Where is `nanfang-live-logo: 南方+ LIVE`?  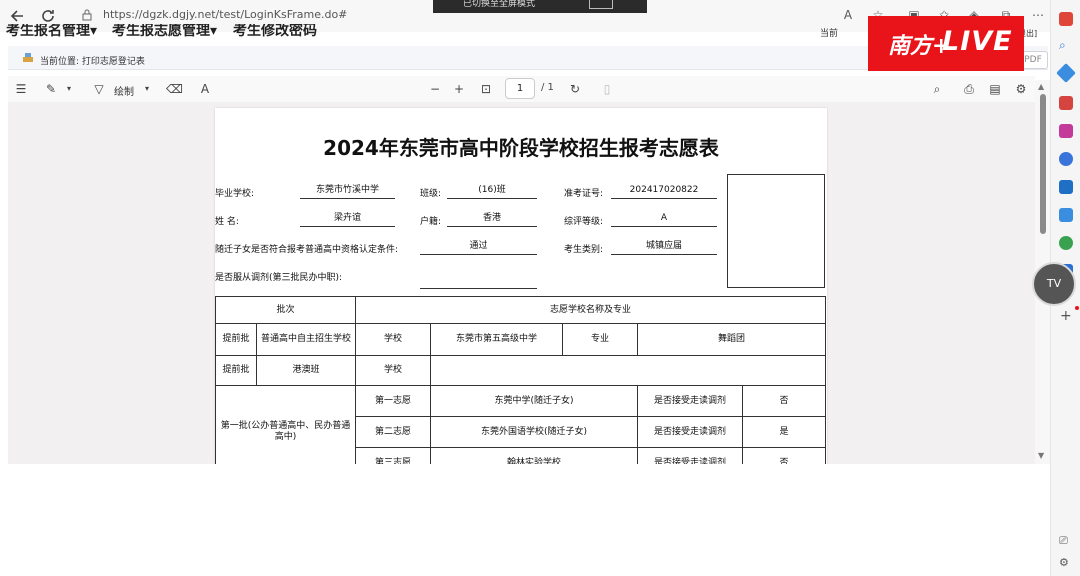
nanfang-live-logo: 南方+ LIVE is located at coordinates (946, 43).